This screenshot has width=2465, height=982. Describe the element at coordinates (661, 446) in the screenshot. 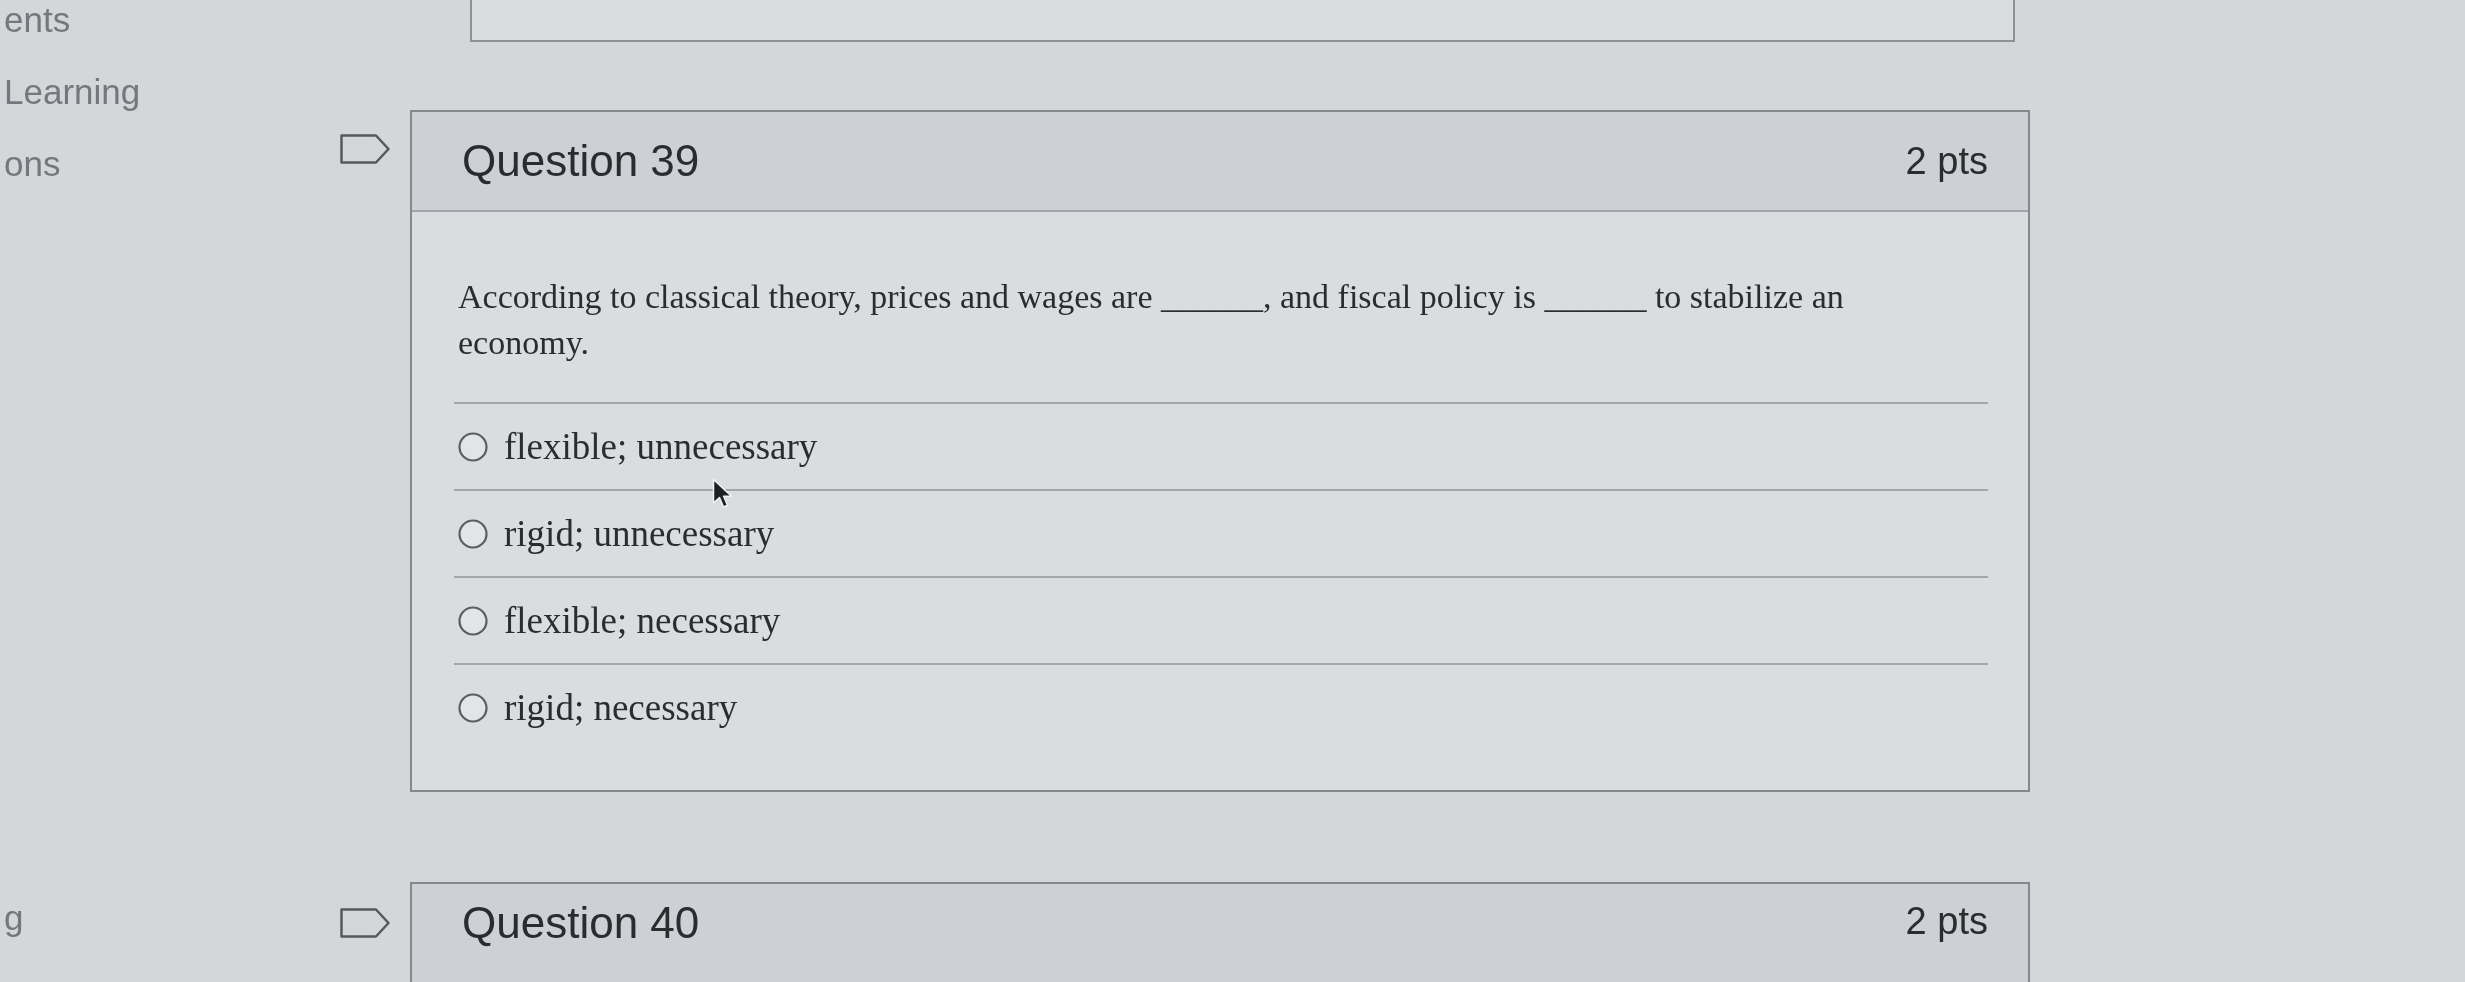

I see `answer-label: flexible; unnecessary` at that location.